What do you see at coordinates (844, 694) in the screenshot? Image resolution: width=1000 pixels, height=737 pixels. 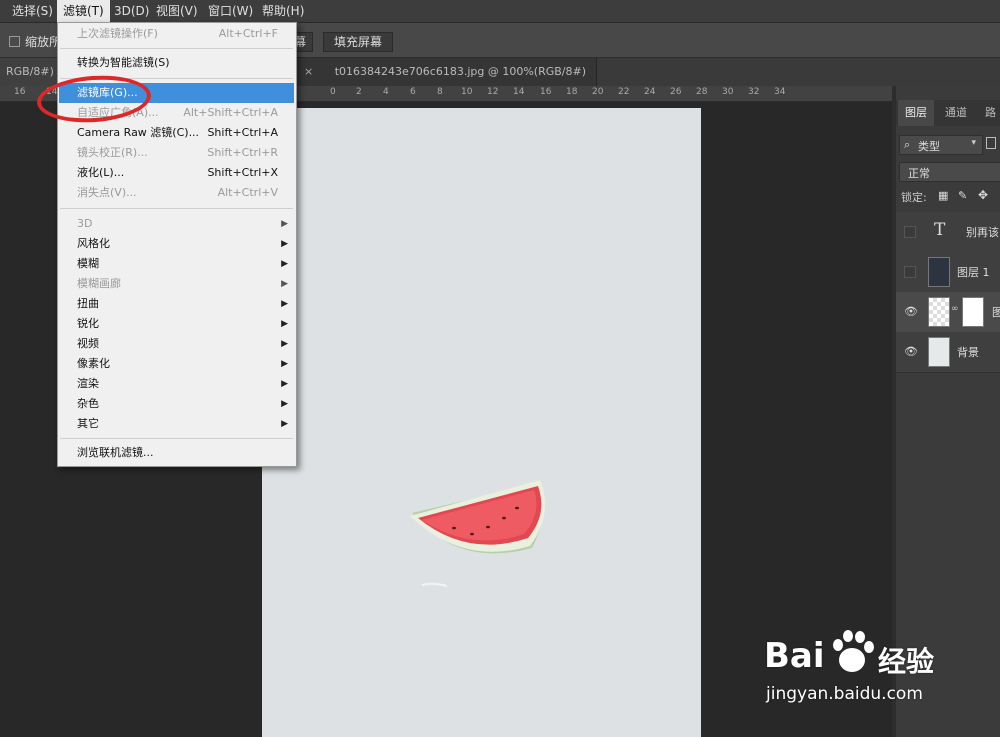 I see `watermark-url: jingyan.baidu.com` at bounding box center [844, 694].